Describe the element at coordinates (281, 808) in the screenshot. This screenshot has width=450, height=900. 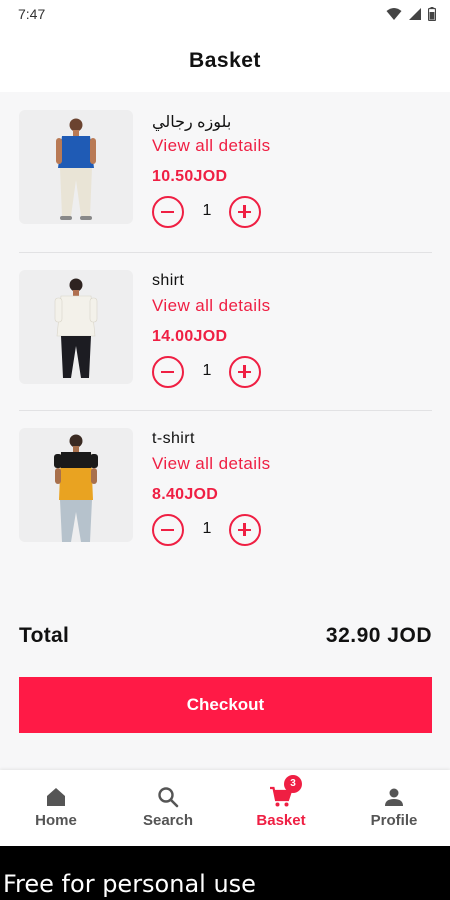
I see `nav-item-basket: 3 Basket` at that location.